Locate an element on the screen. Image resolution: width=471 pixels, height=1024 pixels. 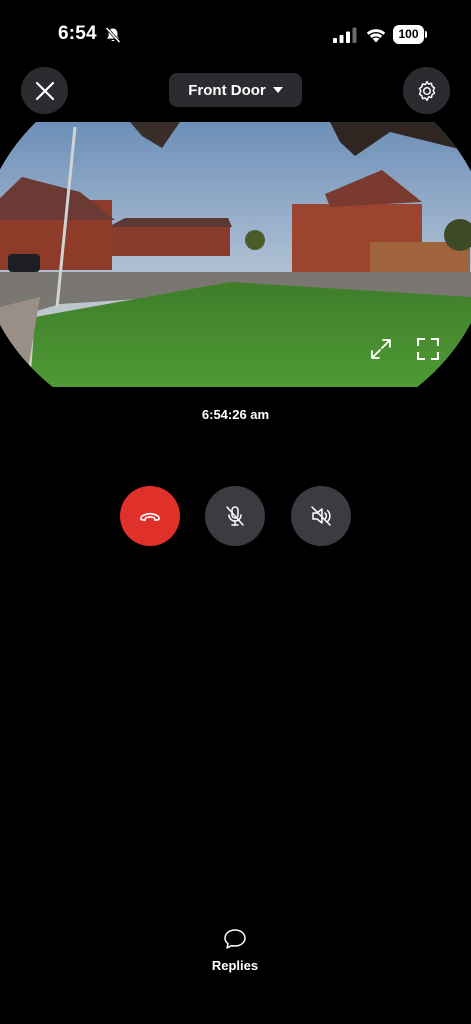
caret-down-icon is located at coordinates (277, 90).